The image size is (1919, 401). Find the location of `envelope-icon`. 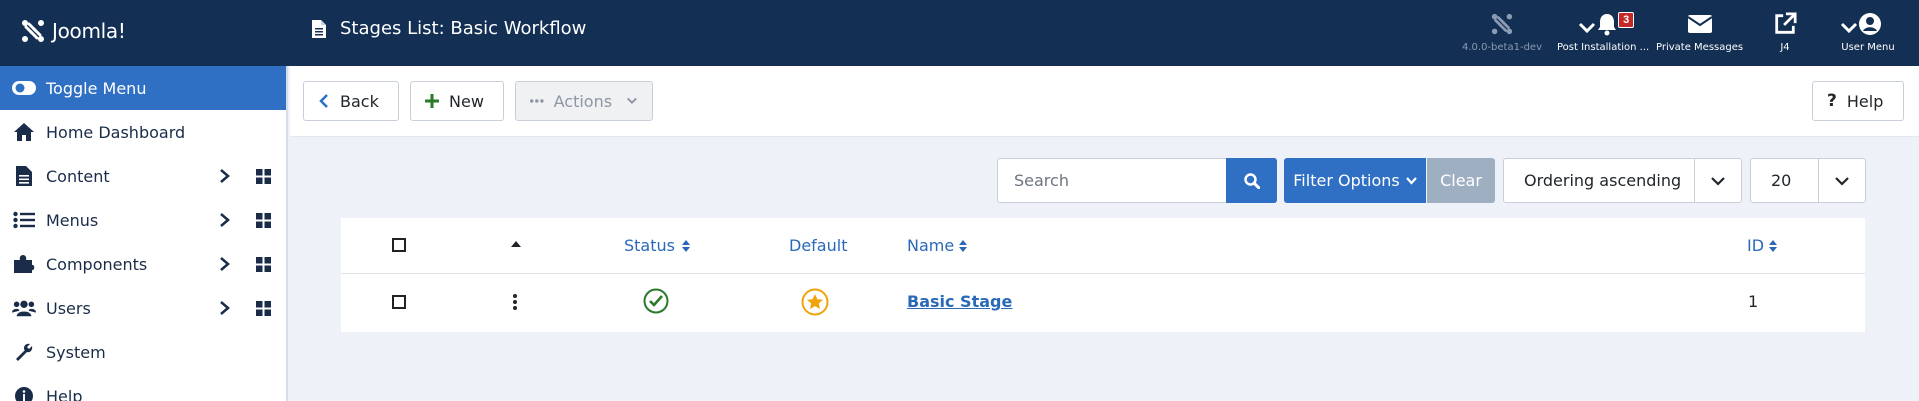

envelope-icon is located at coordinates (1699, 24).